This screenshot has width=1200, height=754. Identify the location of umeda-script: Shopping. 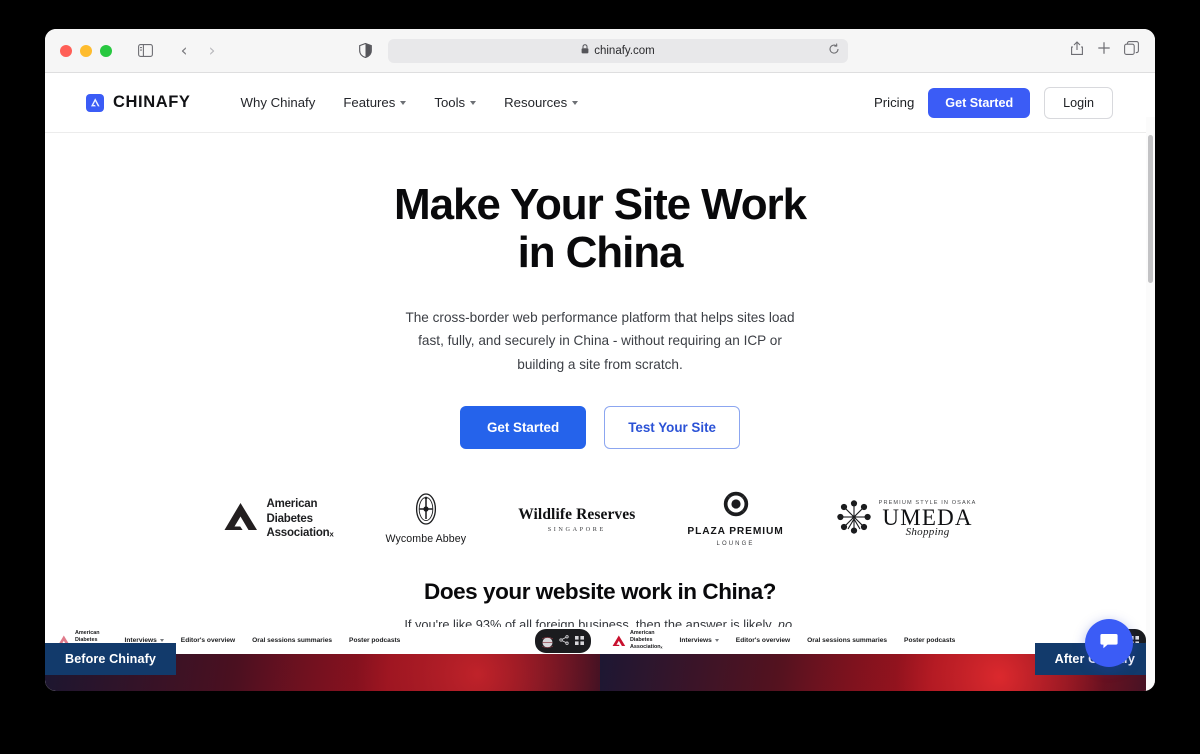
(927, 532).